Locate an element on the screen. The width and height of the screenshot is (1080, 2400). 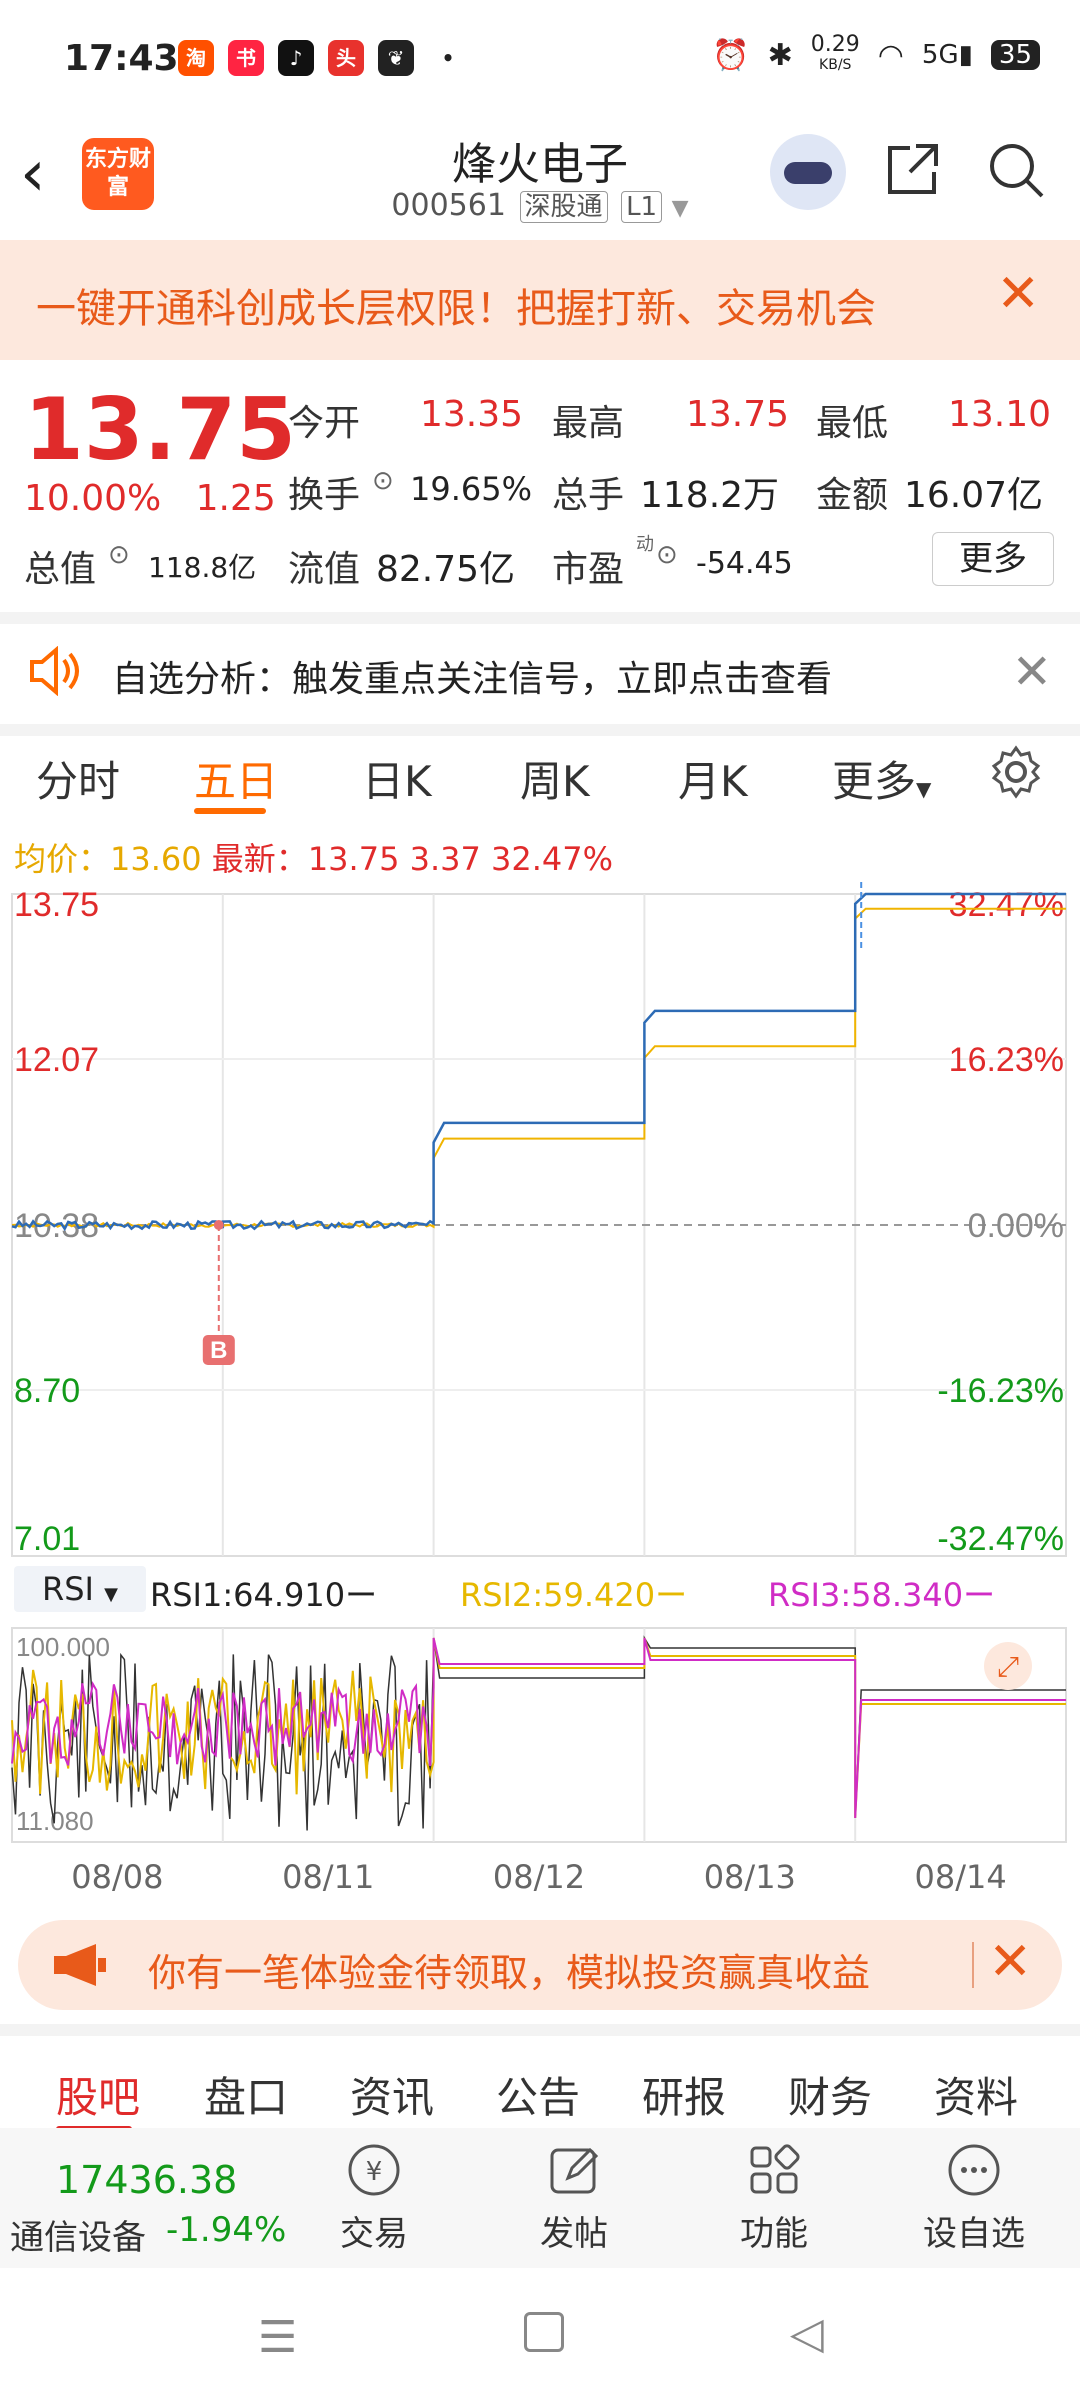
bluetooth-icon: ✱ is located at coordinates (780, 55).